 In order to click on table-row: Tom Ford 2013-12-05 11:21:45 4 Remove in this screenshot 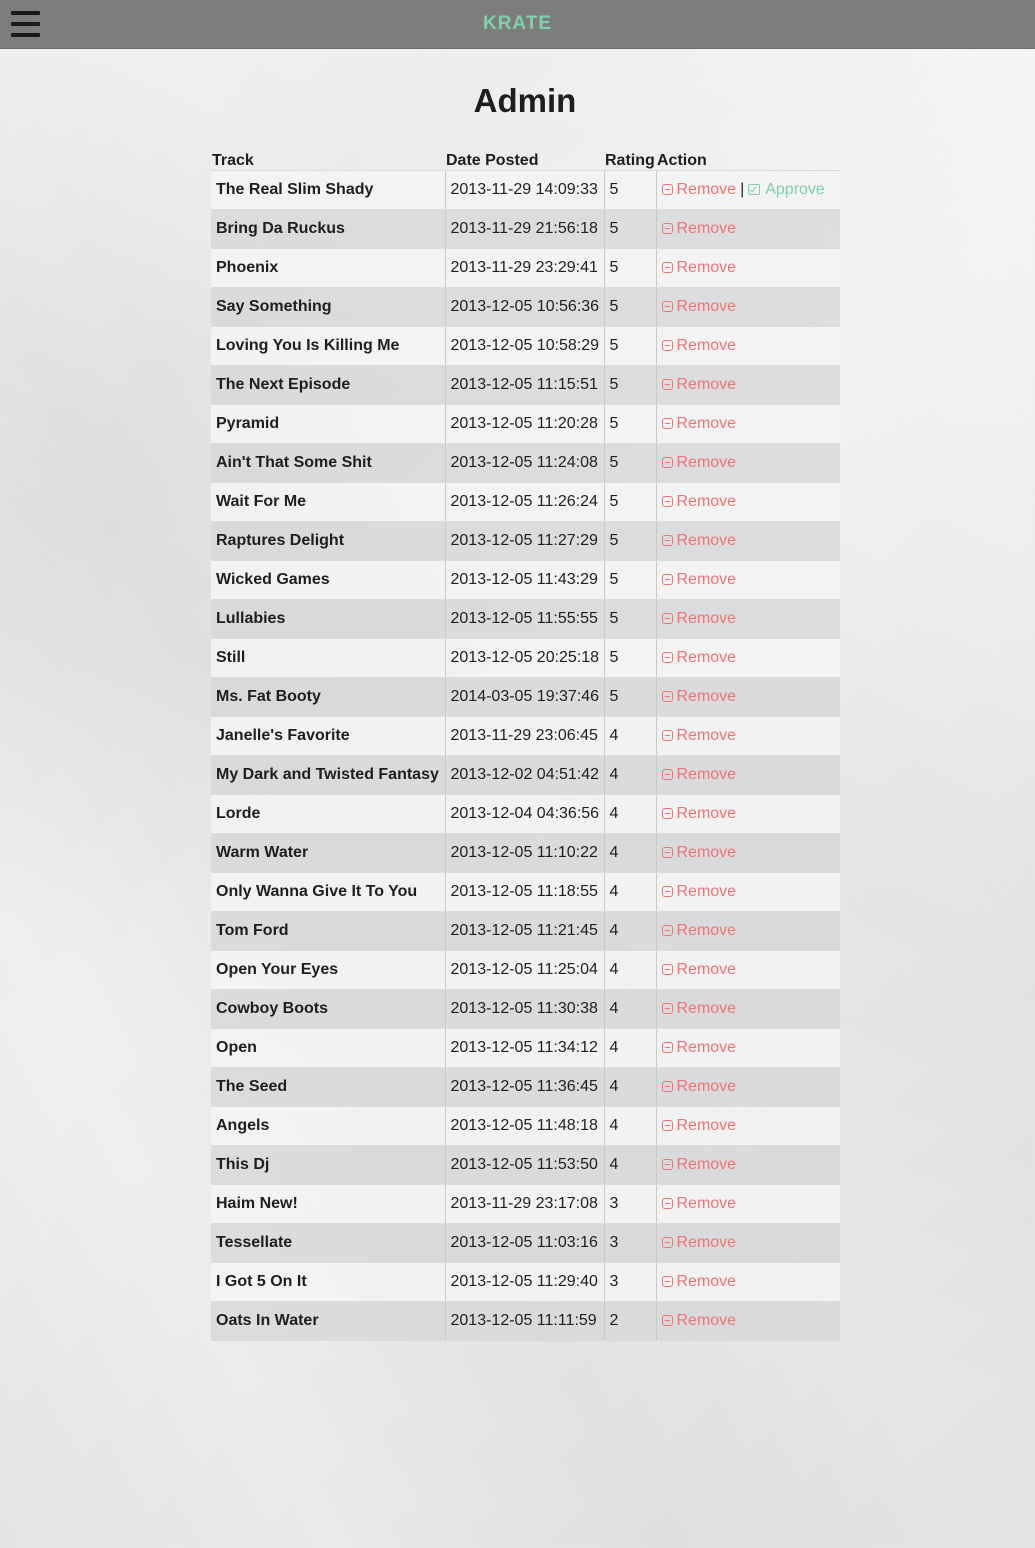, I will do `click(525, 931)`.